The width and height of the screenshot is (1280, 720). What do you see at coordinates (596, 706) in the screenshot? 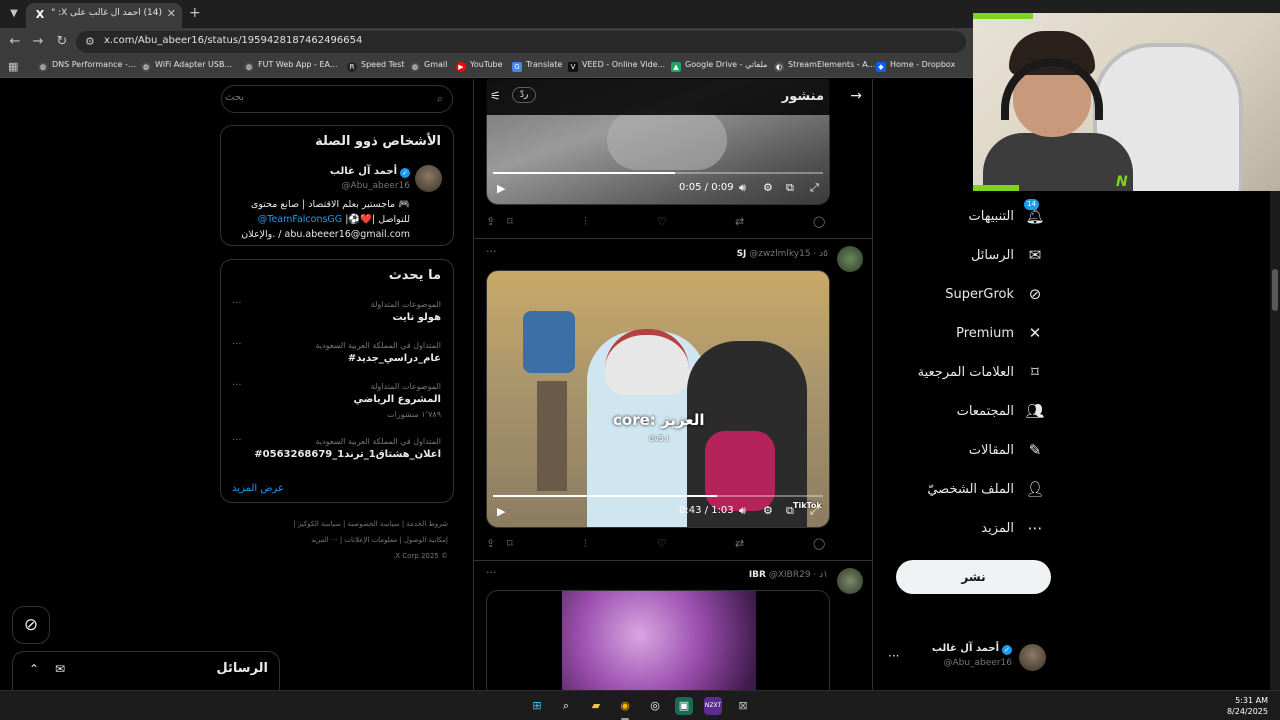
I see `file-explorer-icon: ▰` at bounding box center [596, 706].